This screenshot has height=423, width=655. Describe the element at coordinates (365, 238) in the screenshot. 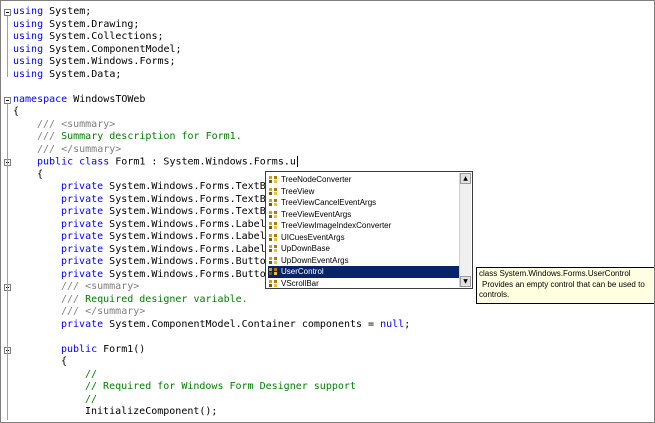

I see `intellisense-item: UICuesEventArgs` at that location.